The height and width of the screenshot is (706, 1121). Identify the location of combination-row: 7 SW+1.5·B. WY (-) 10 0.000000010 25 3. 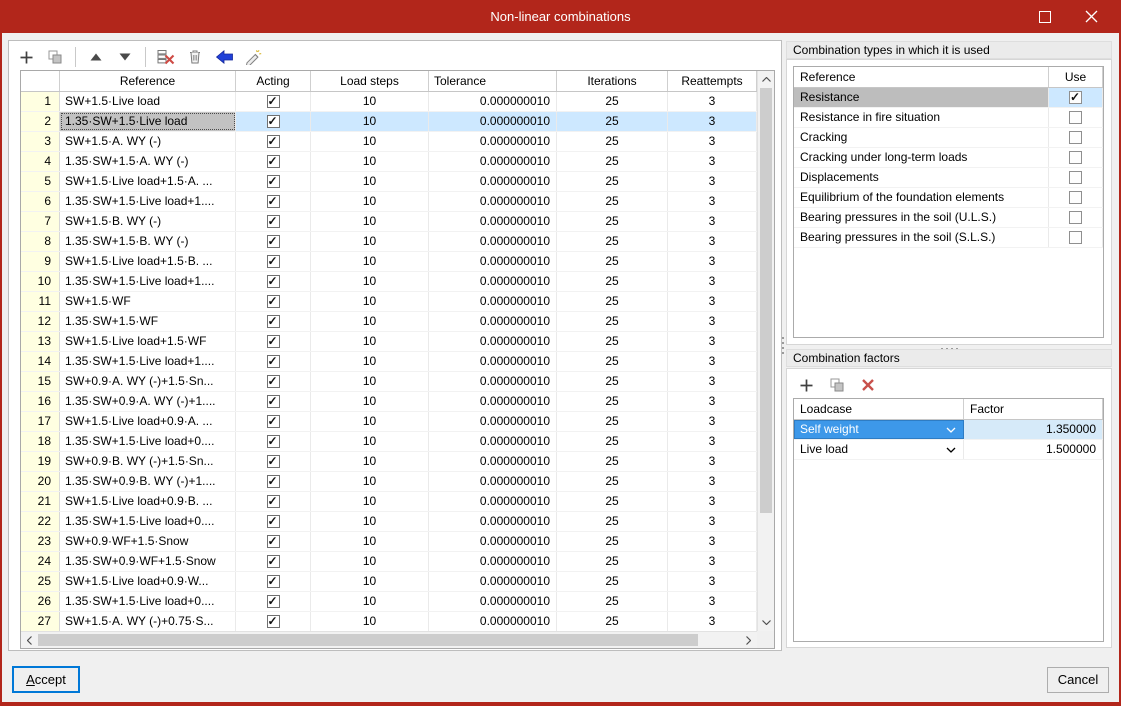
(389, 222).